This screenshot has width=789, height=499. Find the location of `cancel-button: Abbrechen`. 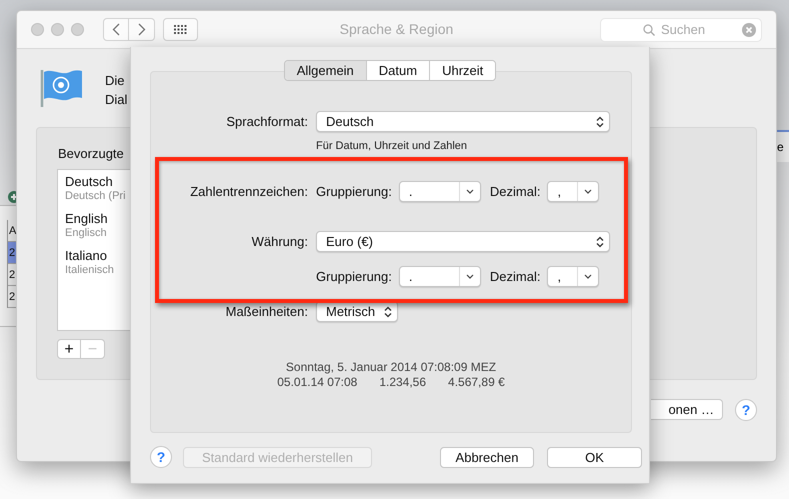

cancel-button: Abbrechen is located at coordinates (487, 457).